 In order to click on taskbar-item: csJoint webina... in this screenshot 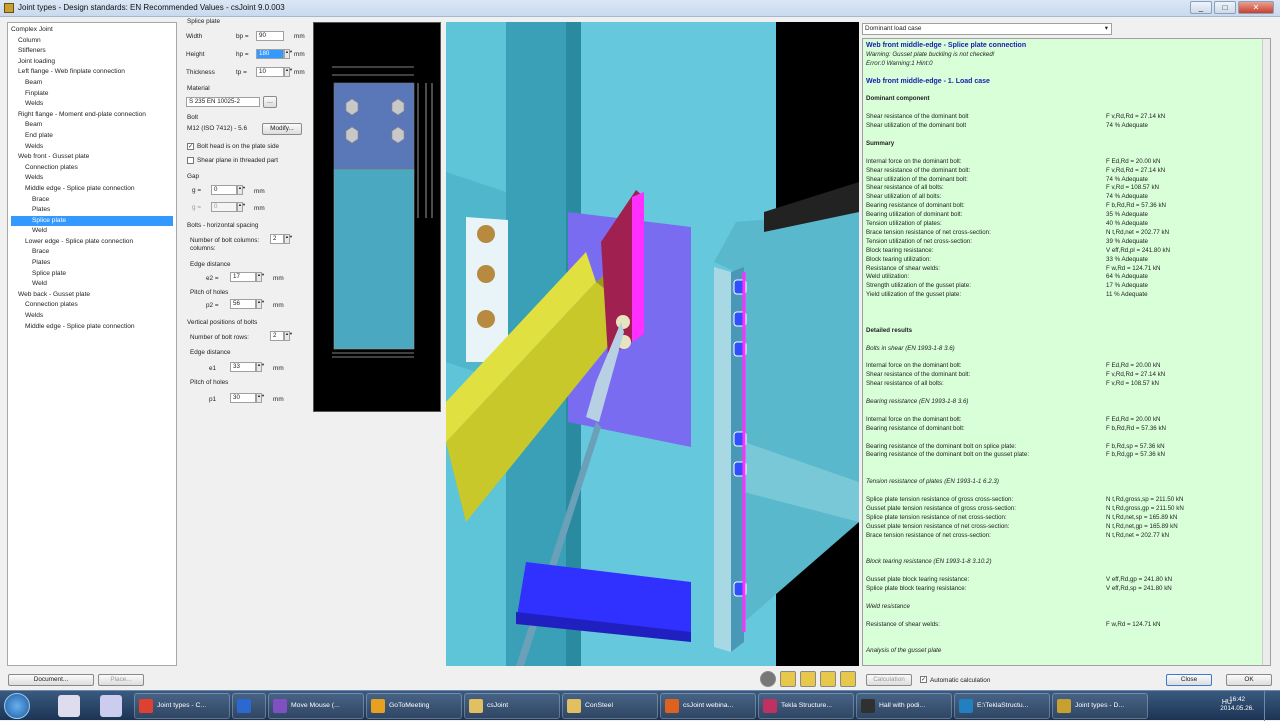, I will do `click(708, 706)`.